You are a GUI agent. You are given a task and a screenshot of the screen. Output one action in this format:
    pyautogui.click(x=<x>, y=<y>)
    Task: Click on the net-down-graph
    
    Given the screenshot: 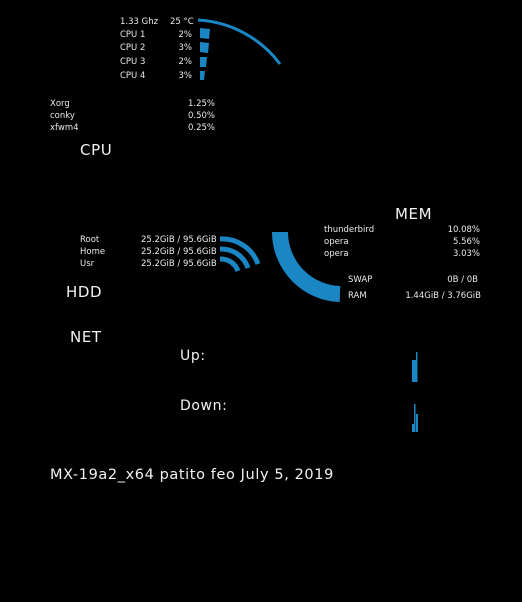 What is the action you would take?
    pyautogui.click(x=415, y=418)
    